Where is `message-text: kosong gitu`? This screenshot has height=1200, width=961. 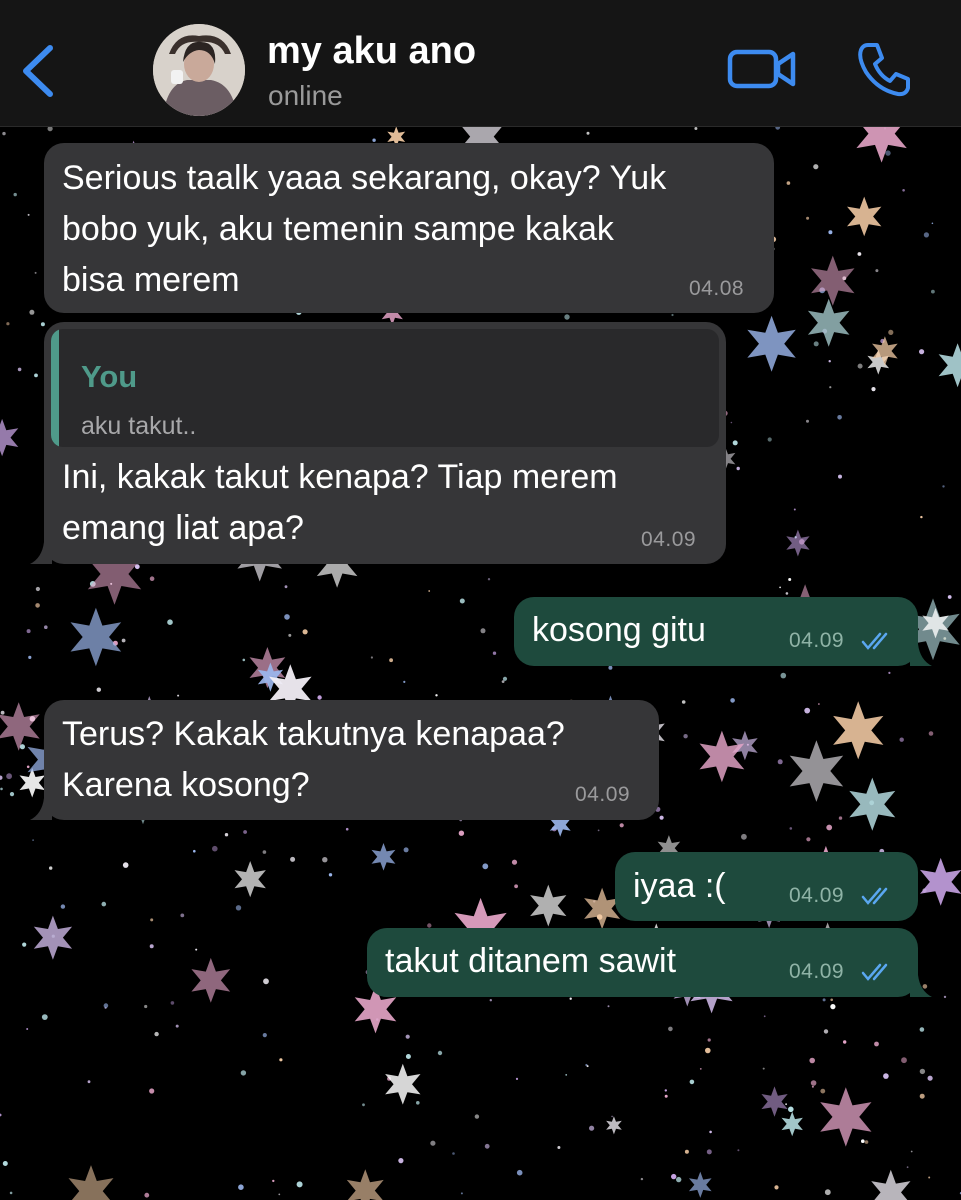 message-text: kosong gitu is located at coordinates (619, 630).